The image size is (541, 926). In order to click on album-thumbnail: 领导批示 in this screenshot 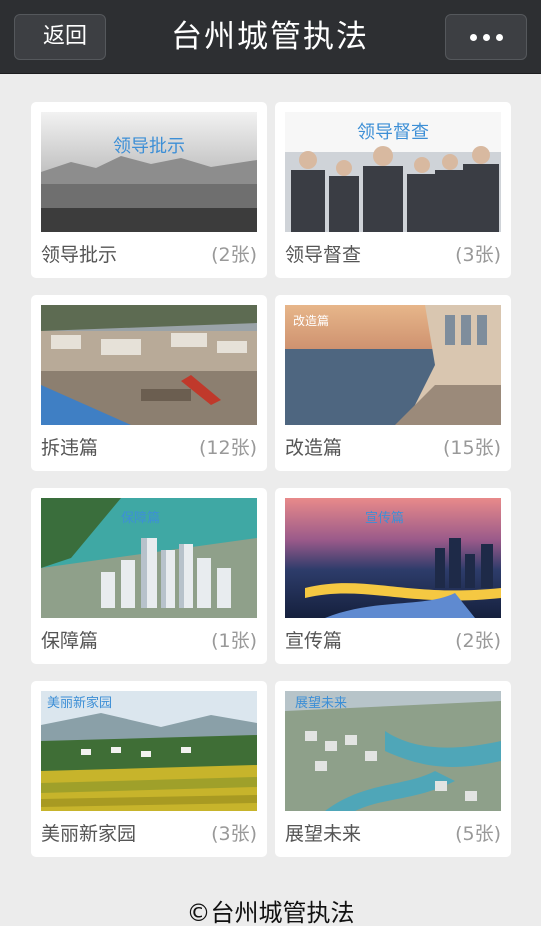, I will do `click(149, 172)`.